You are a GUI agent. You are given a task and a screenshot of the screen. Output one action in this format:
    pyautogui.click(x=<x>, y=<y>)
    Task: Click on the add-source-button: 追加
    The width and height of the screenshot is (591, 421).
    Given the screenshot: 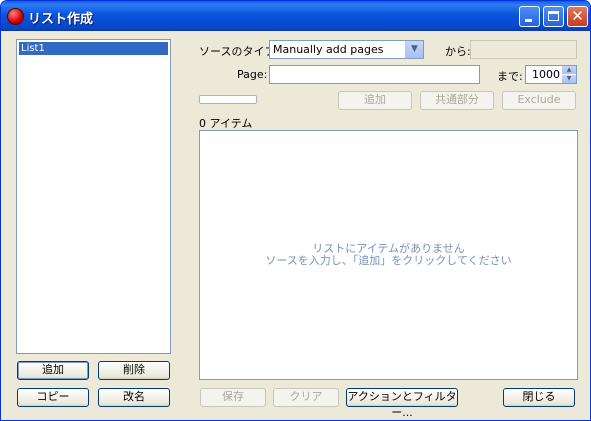 What is the action you would take?
    pyautogui.click(x=375, y=100)
    